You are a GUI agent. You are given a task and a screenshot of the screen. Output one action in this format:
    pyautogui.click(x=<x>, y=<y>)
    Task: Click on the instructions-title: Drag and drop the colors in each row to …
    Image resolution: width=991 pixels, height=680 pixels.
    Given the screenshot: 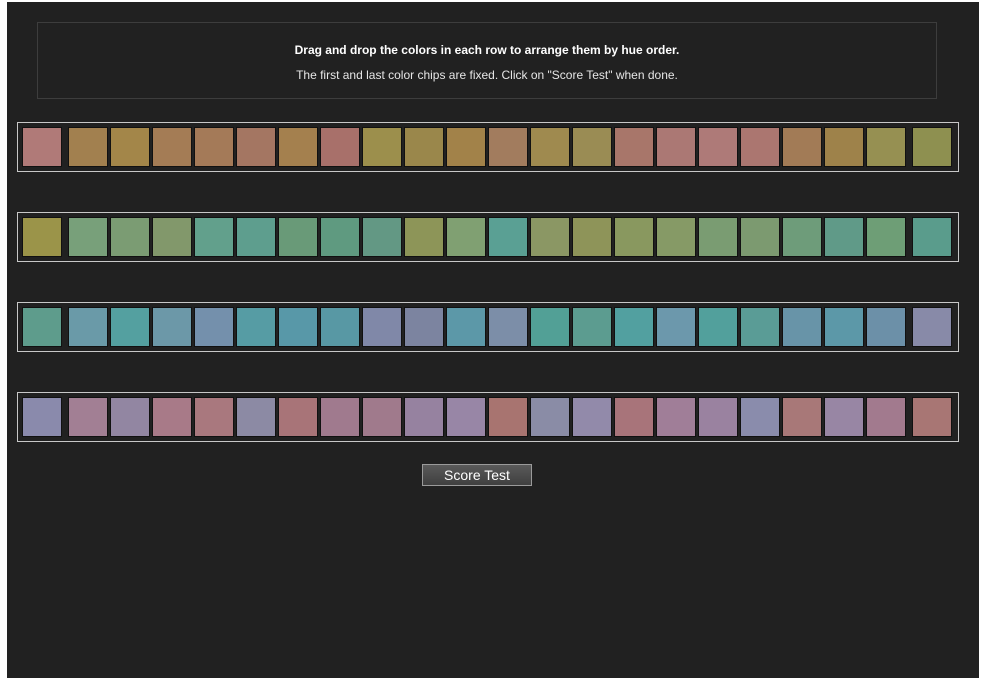 What is the action you would take?
    pyautogui.click(x=487, y=50)
    